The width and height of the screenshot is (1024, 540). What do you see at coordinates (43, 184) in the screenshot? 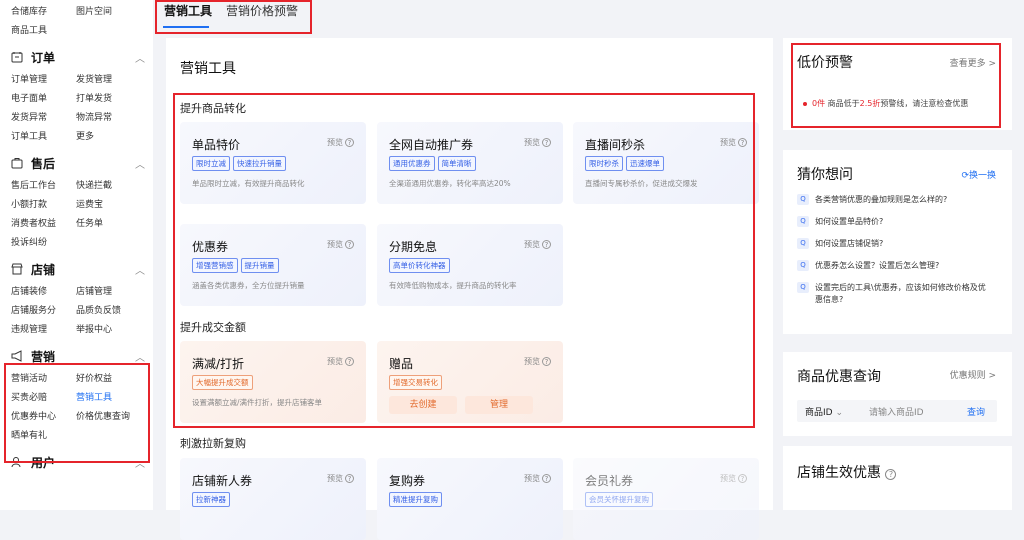
I see `sidebar-item: 售后工作台` at bounding box center [43, 184].